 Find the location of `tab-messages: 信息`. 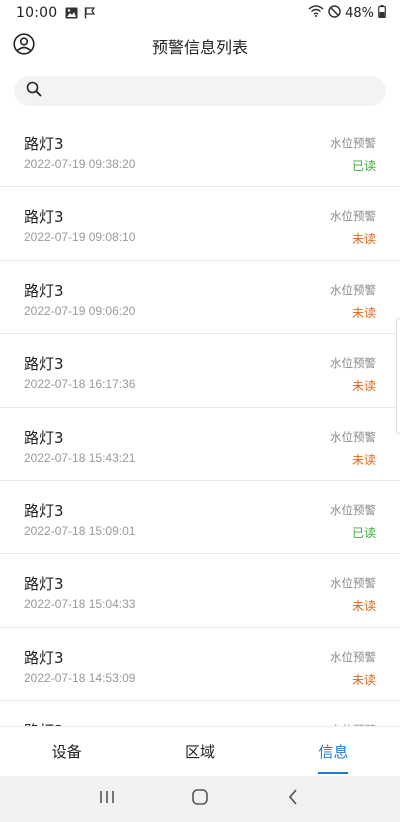

tab-messages: 信息 is located at coordinates (333, 751).